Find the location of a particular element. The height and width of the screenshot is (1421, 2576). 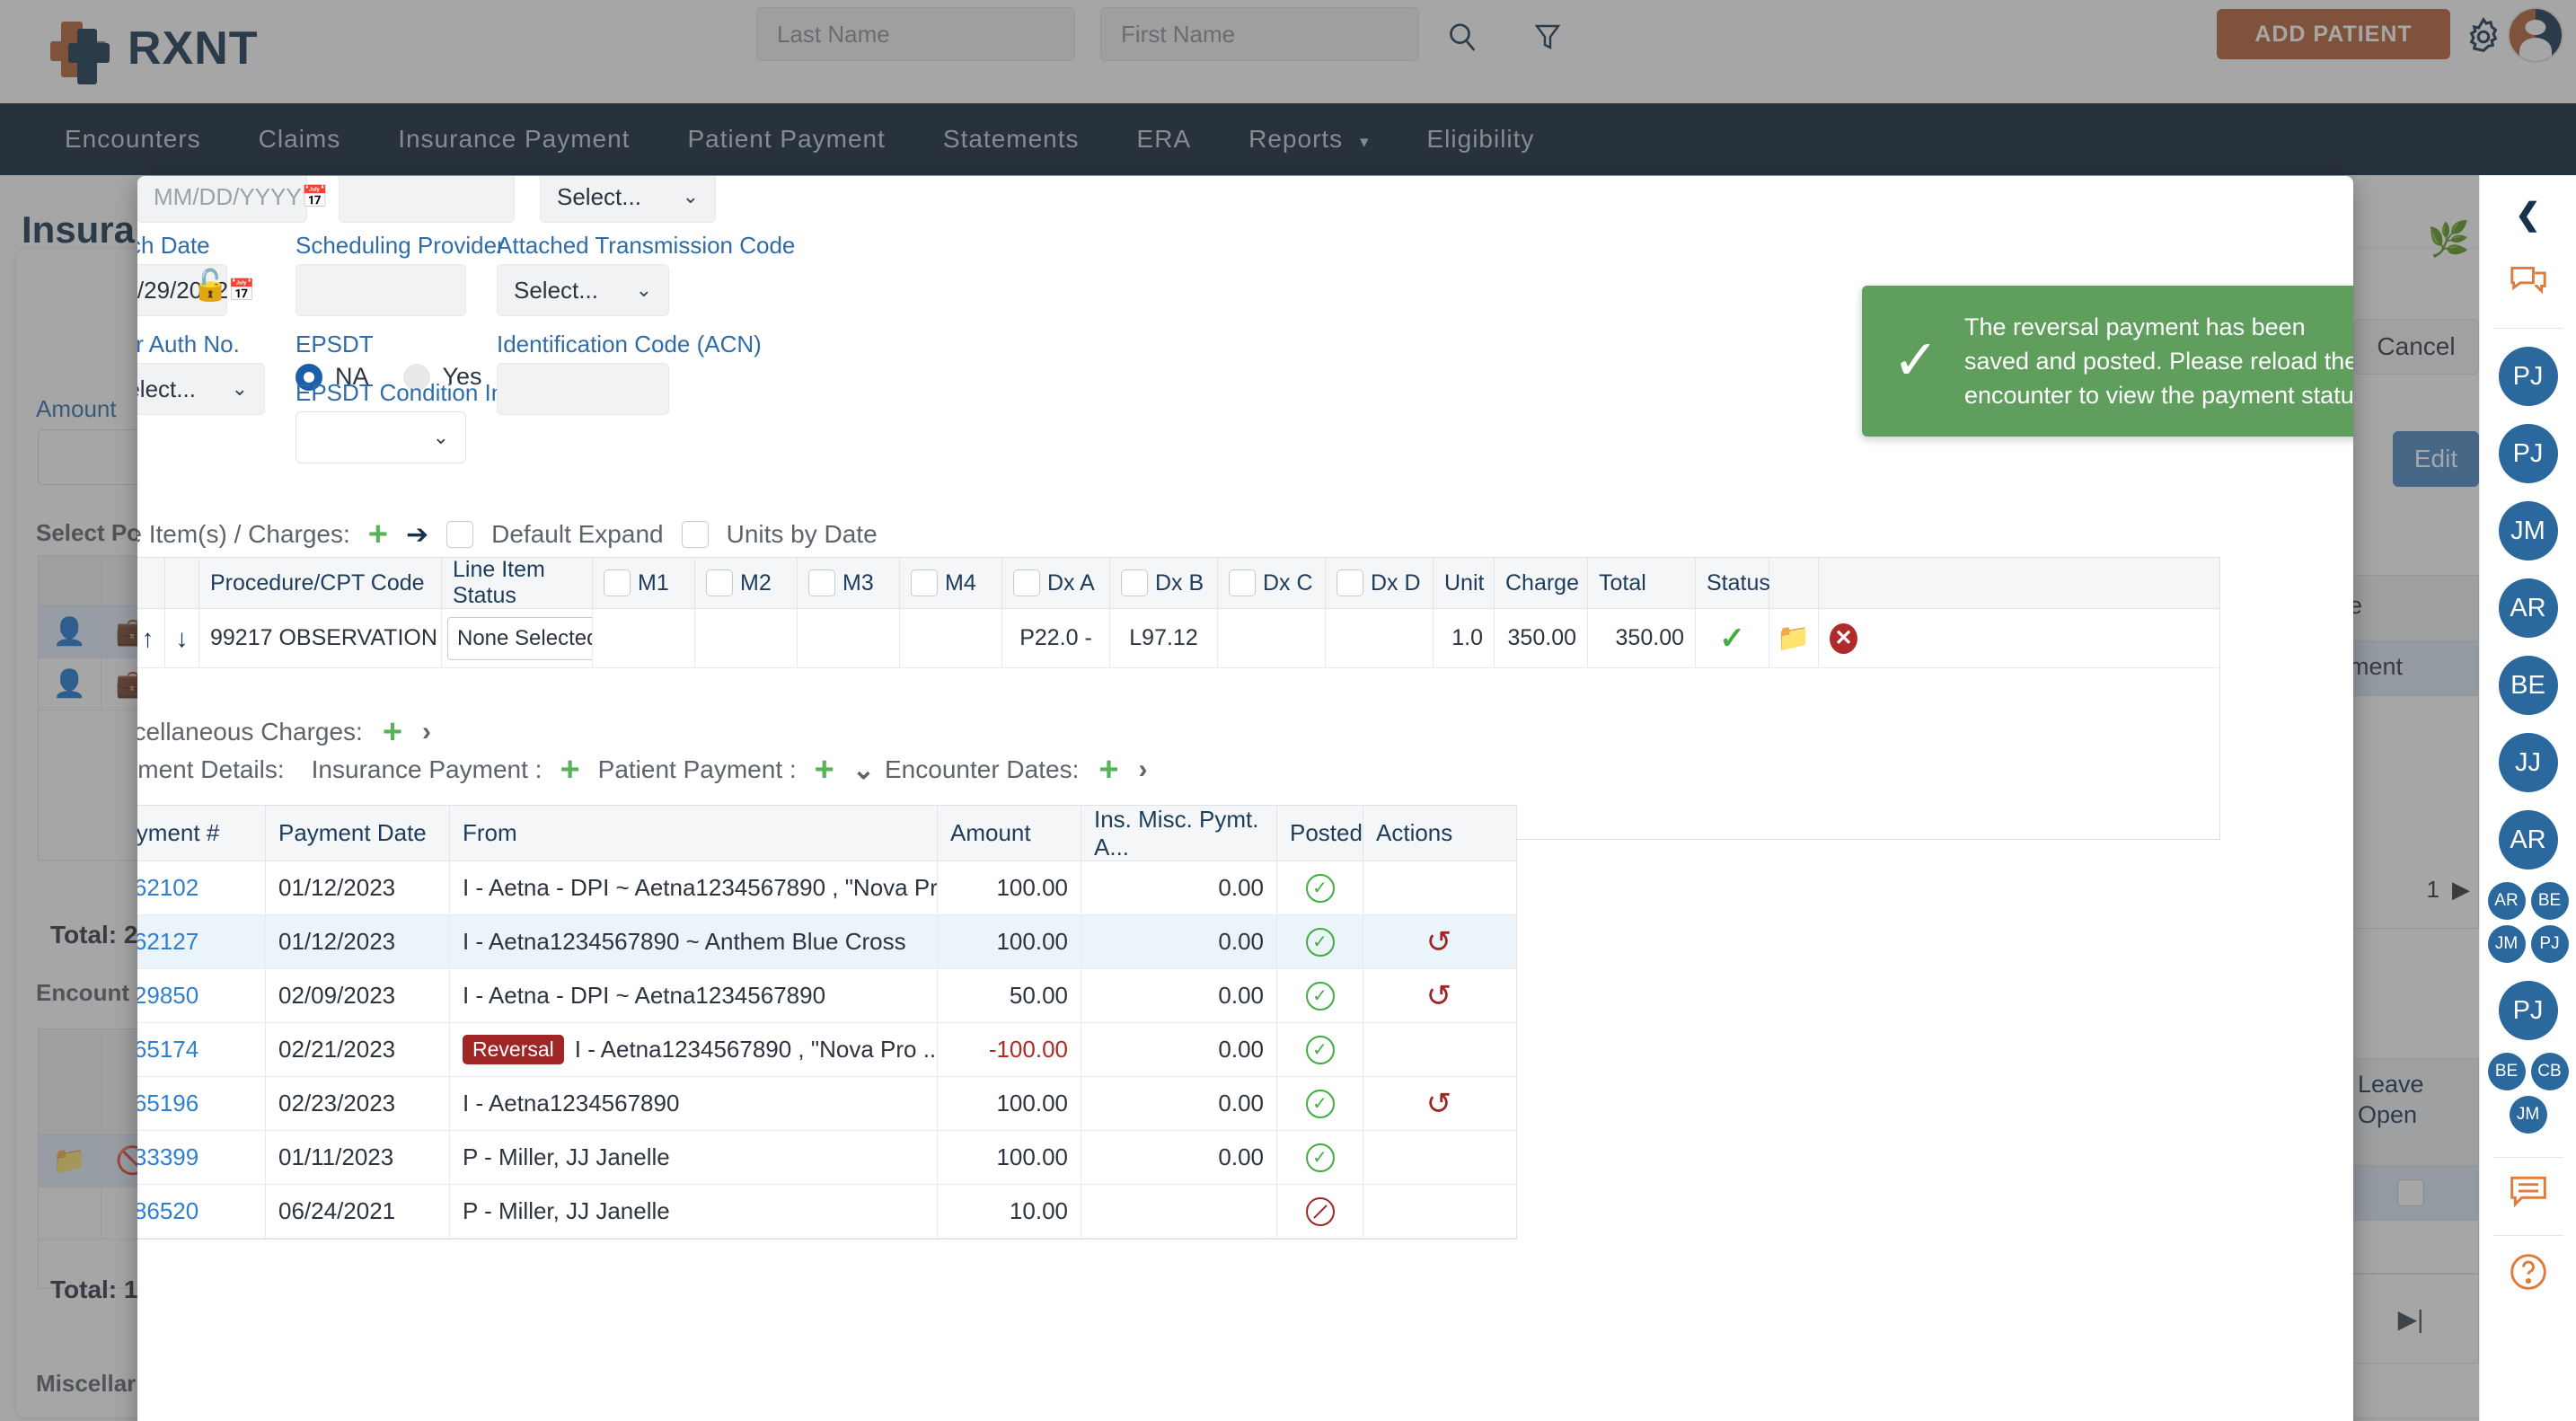

misc-charges-label: Miscellaneous Charges: is located at coordinates (250, 732).